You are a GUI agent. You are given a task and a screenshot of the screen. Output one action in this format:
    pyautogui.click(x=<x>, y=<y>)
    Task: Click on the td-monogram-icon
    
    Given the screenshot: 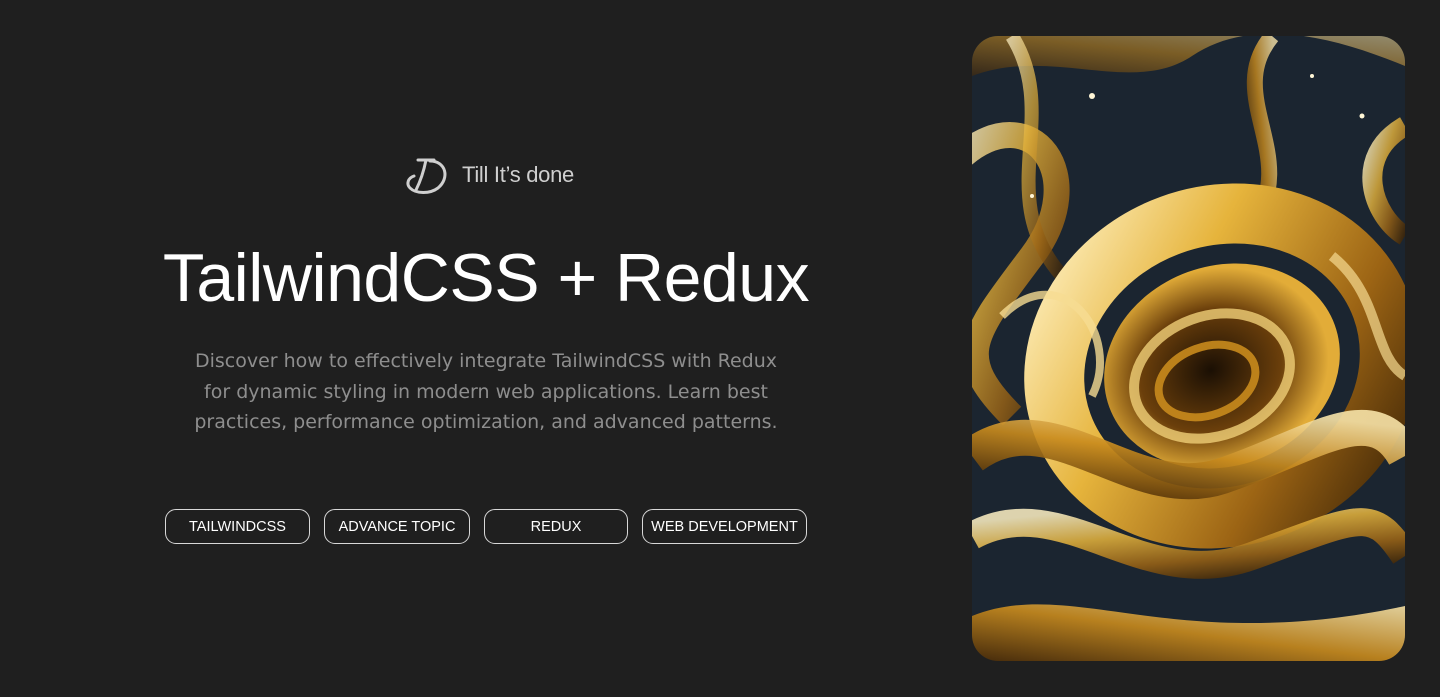 What is the action you would take?
    pyautogui.click(x=426, y=176)
    